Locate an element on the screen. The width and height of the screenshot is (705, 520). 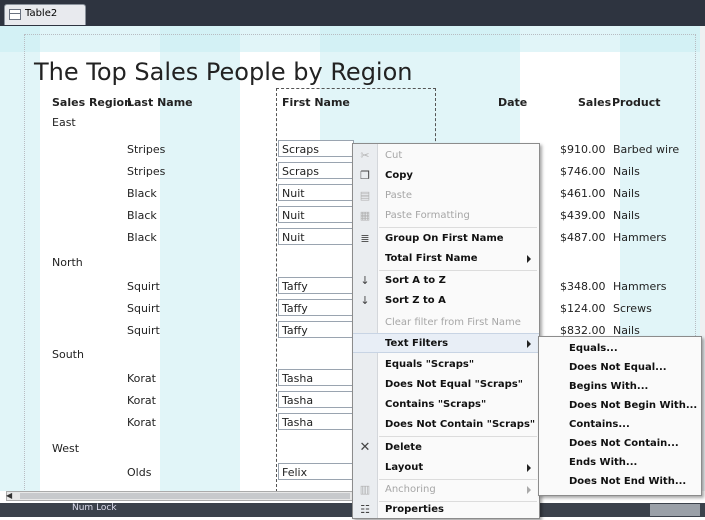
menu-item-copy: ❐ Copy is located at coordinates (446, 176).